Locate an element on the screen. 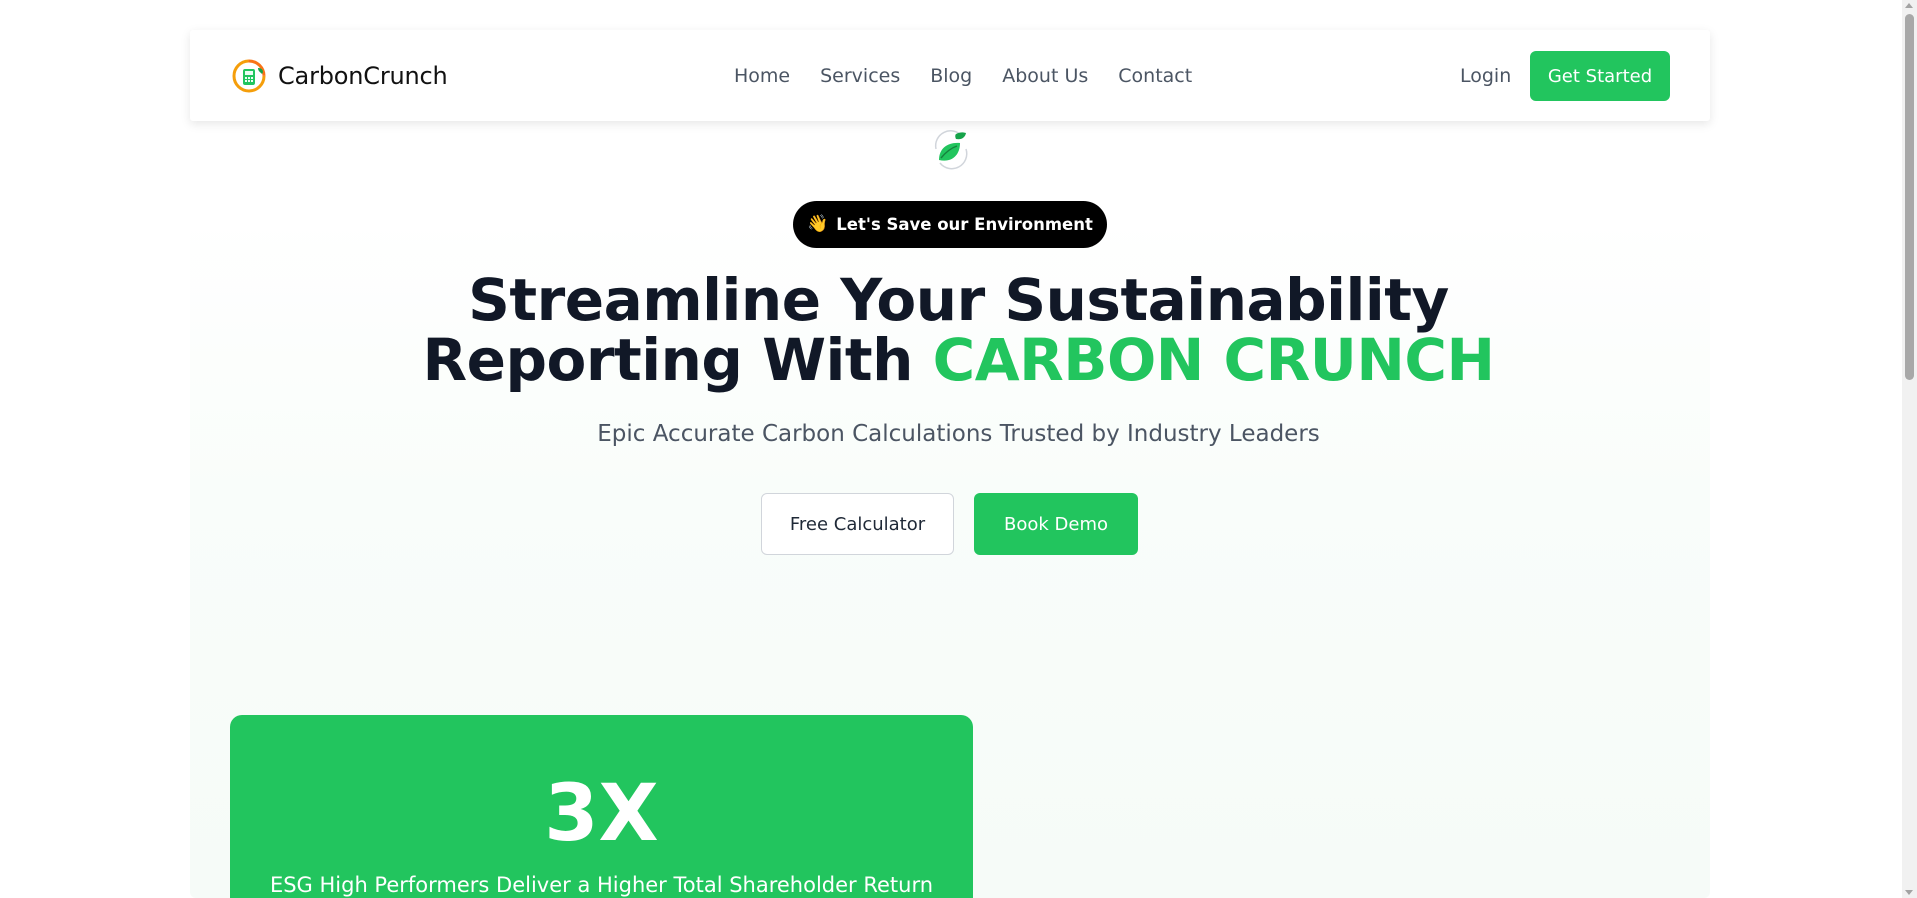 This screenshot has height=898, width=1917. nav-link-services: Services is located at coordinates (860, 76).